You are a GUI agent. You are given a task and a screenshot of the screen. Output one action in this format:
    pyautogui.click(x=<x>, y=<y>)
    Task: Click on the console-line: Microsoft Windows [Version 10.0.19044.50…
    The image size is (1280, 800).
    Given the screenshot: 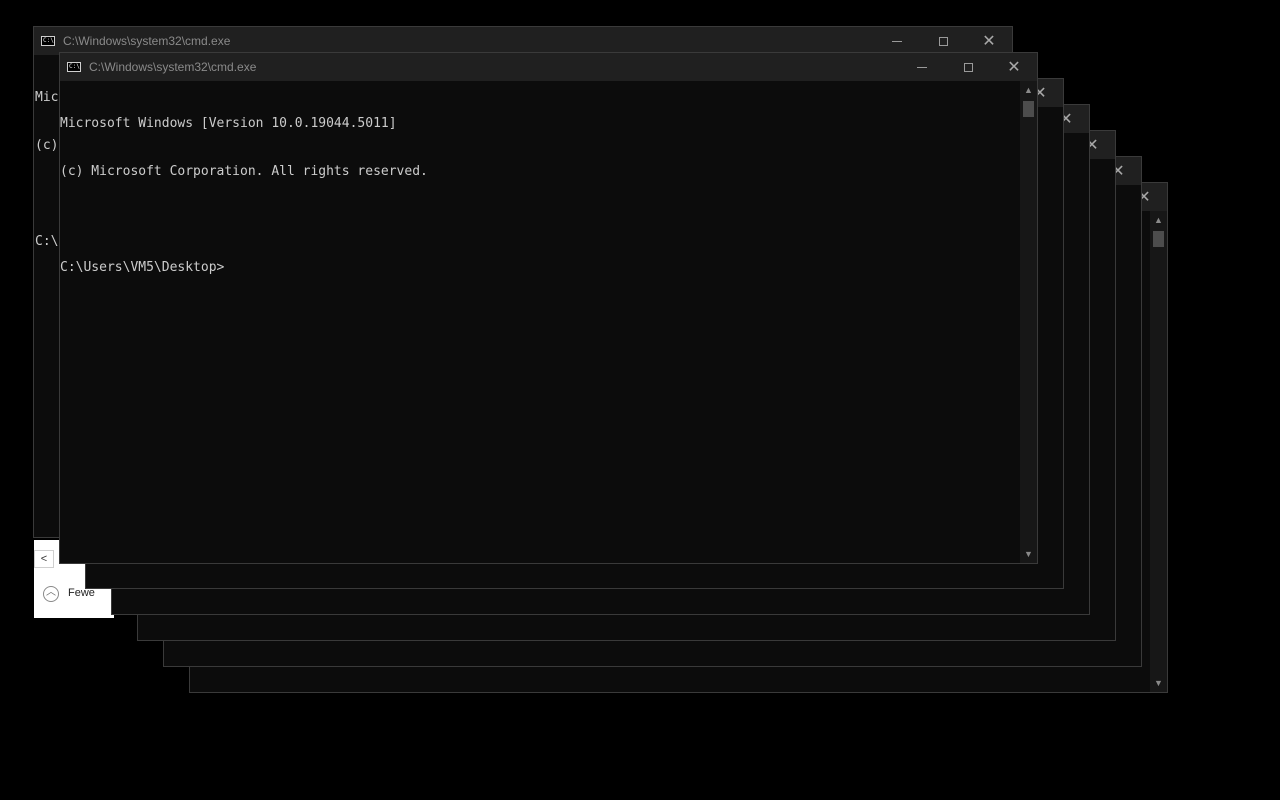 What is the action you would take?
    pyautogui.click(x=228, y=123)
    